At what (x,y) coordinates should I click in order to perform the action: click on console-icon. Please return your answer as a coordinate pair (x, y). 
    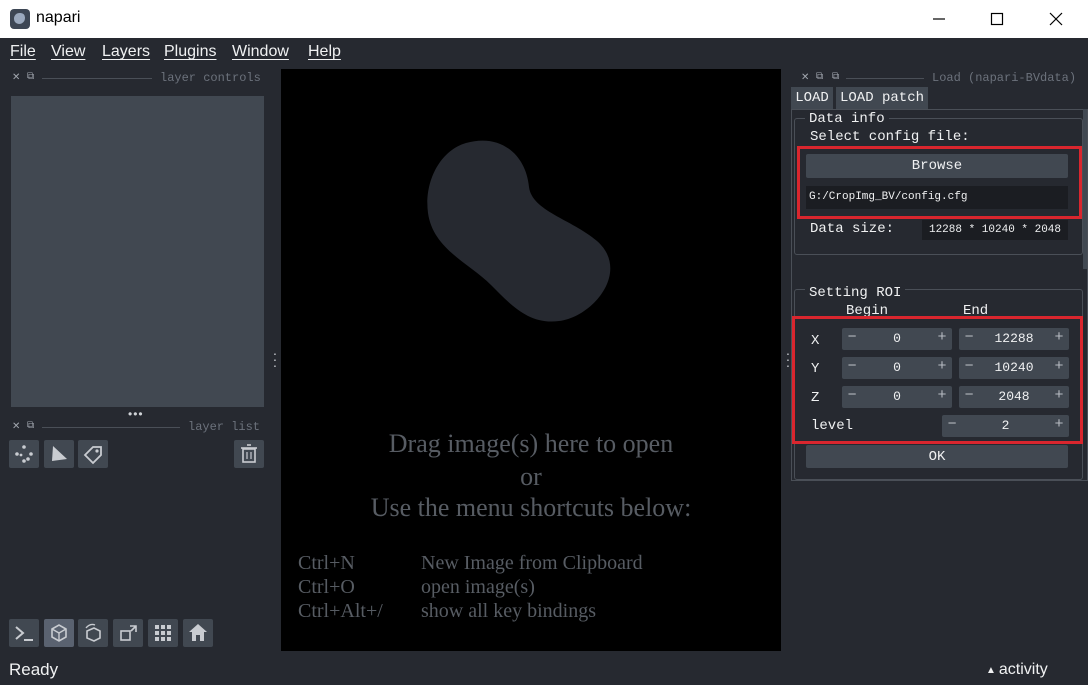
    Looking at the image, I should click on (24, 633).